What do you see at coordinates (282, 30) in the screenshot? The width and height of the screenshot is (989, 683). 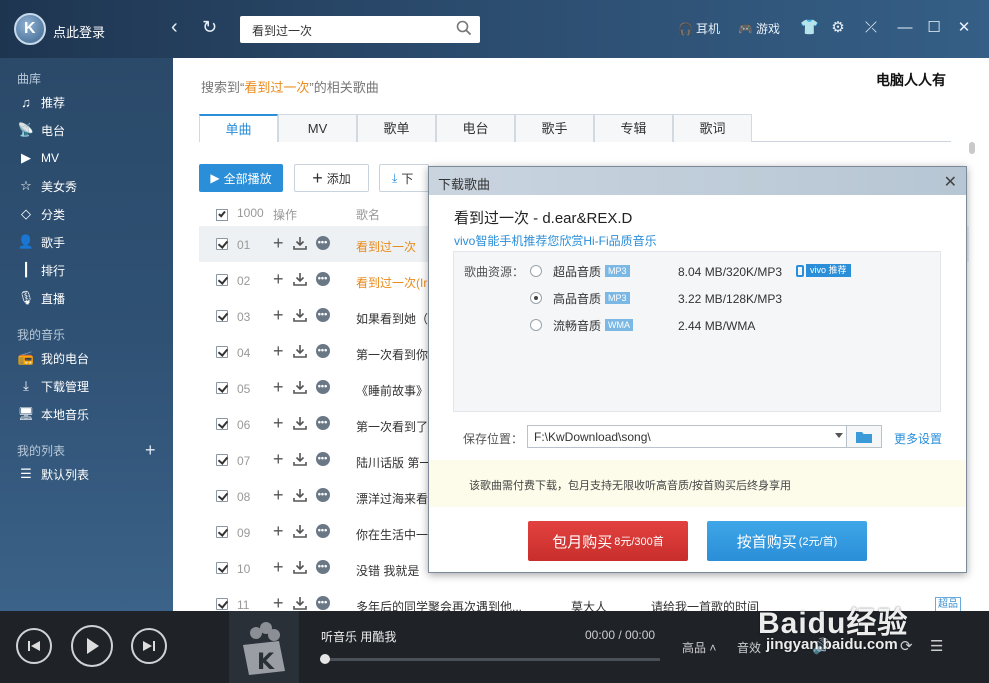 I see `search-input: 看到过一次` at bounding box center [282, 30].